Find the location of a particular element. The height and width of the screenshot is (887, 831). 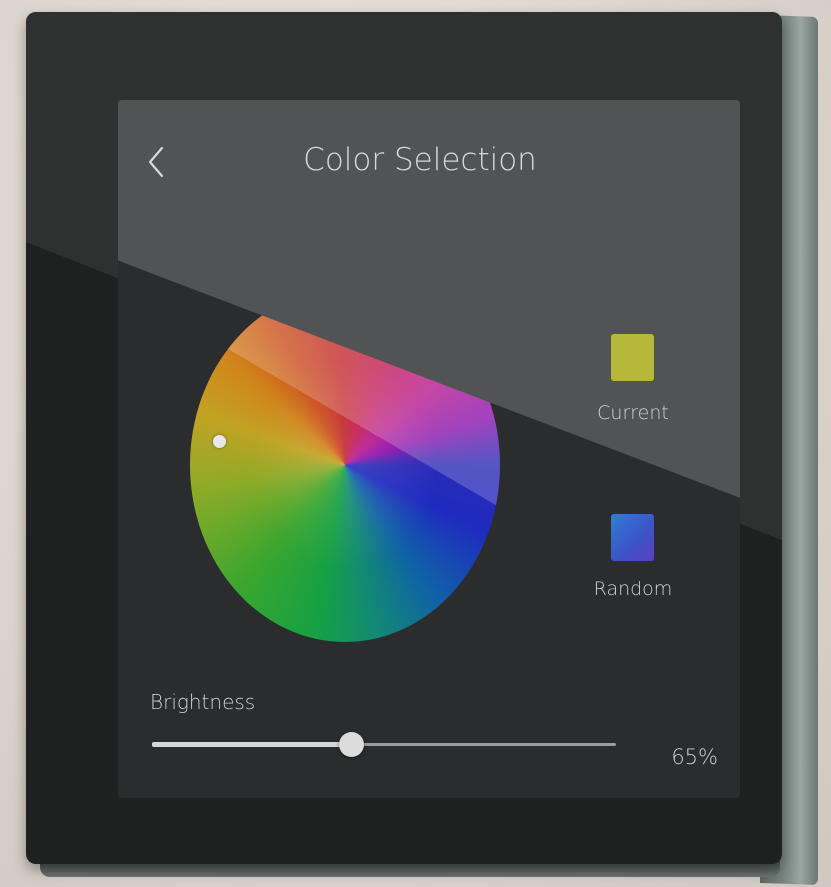

color-wheel is located at coordinates (345, 465).